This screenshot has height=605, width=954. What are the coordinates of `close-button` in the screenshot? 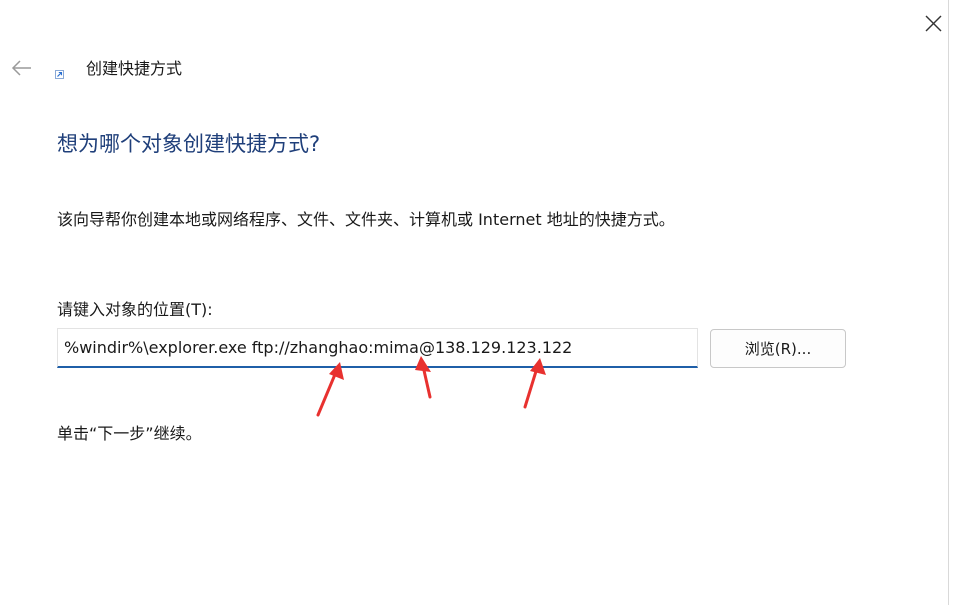 It's located at (933, 23).